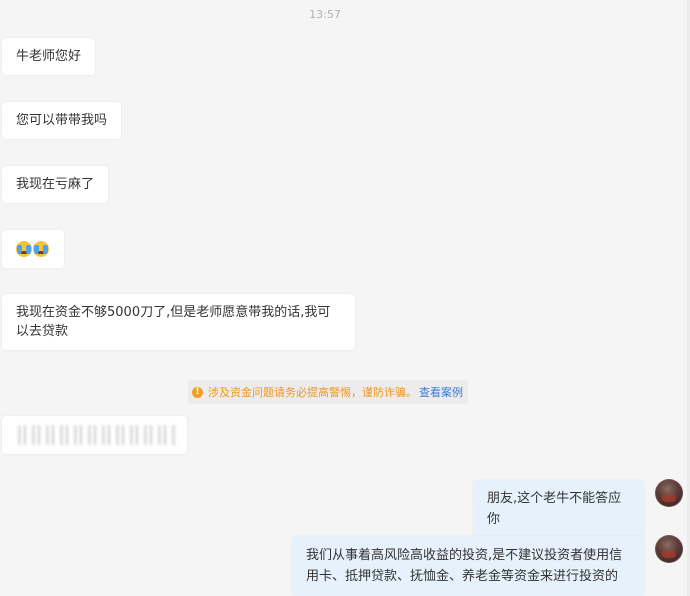 The height and width of the screenshot is (596, 690). I want to click on message-timestamp: 13:57, so click(325, 14).